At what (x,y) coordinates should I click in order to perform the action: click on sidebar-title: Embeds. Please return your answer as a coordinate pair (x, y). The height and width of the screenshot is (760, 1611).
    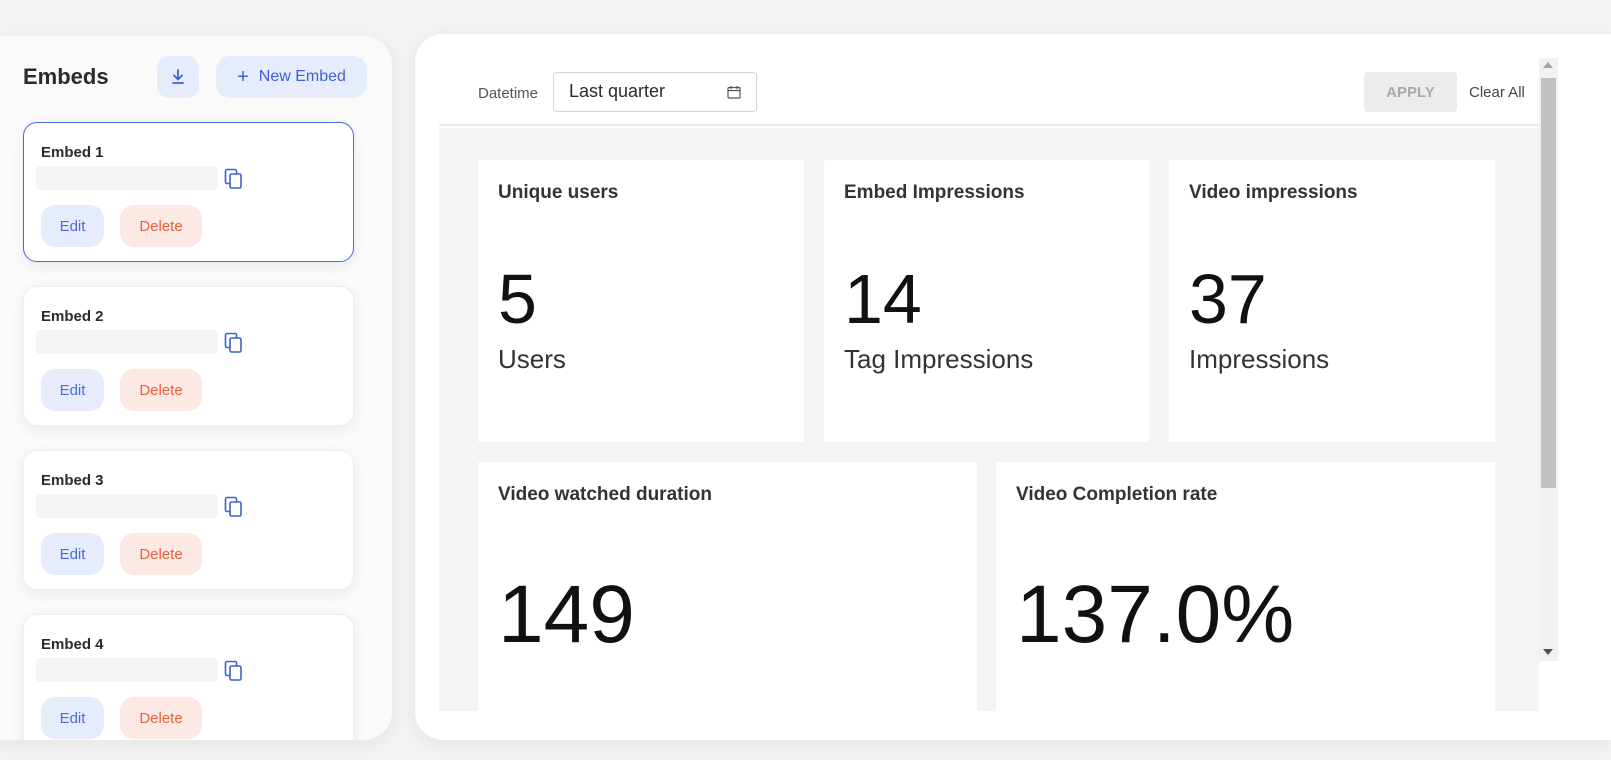
    Looking at the image, I should click on (66, 76).